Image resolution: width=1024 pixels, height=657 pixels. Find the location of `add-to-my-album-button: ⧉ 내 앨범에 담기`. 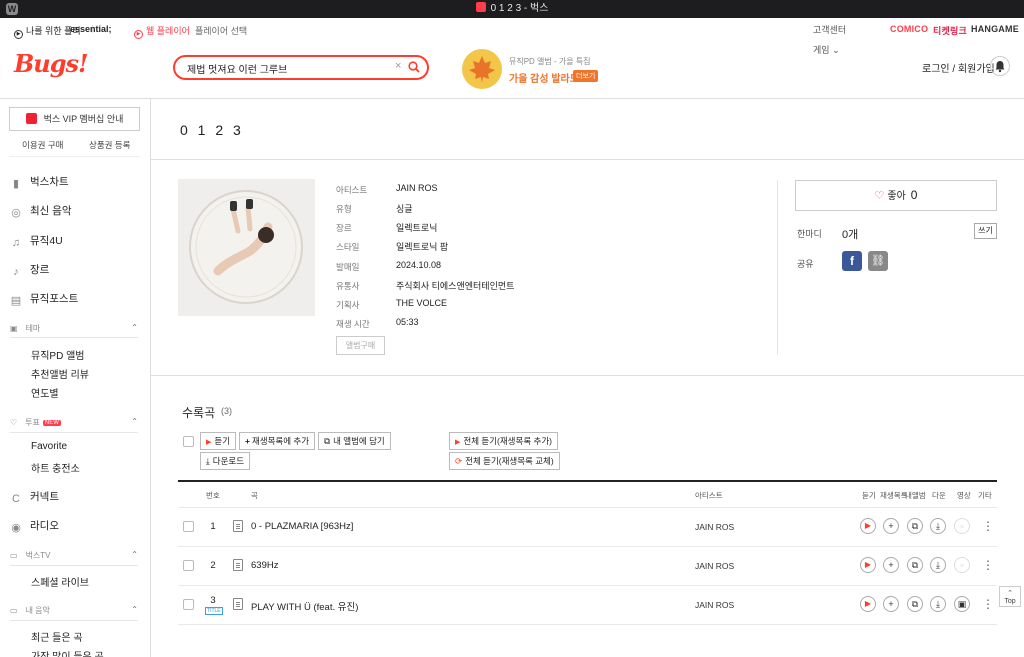

add-to-my-album-button: ⧉ 내 앨범에 담기 is located at coordinates (354, 441).